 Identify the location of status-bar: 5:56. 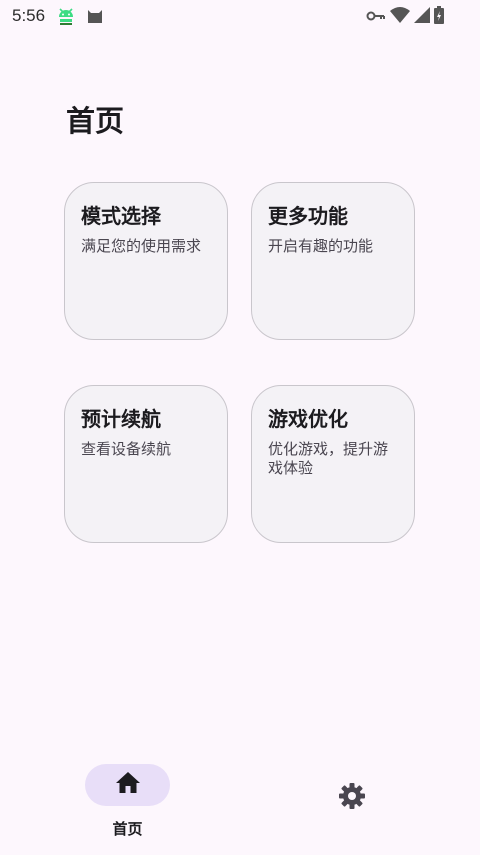
(240, 17).